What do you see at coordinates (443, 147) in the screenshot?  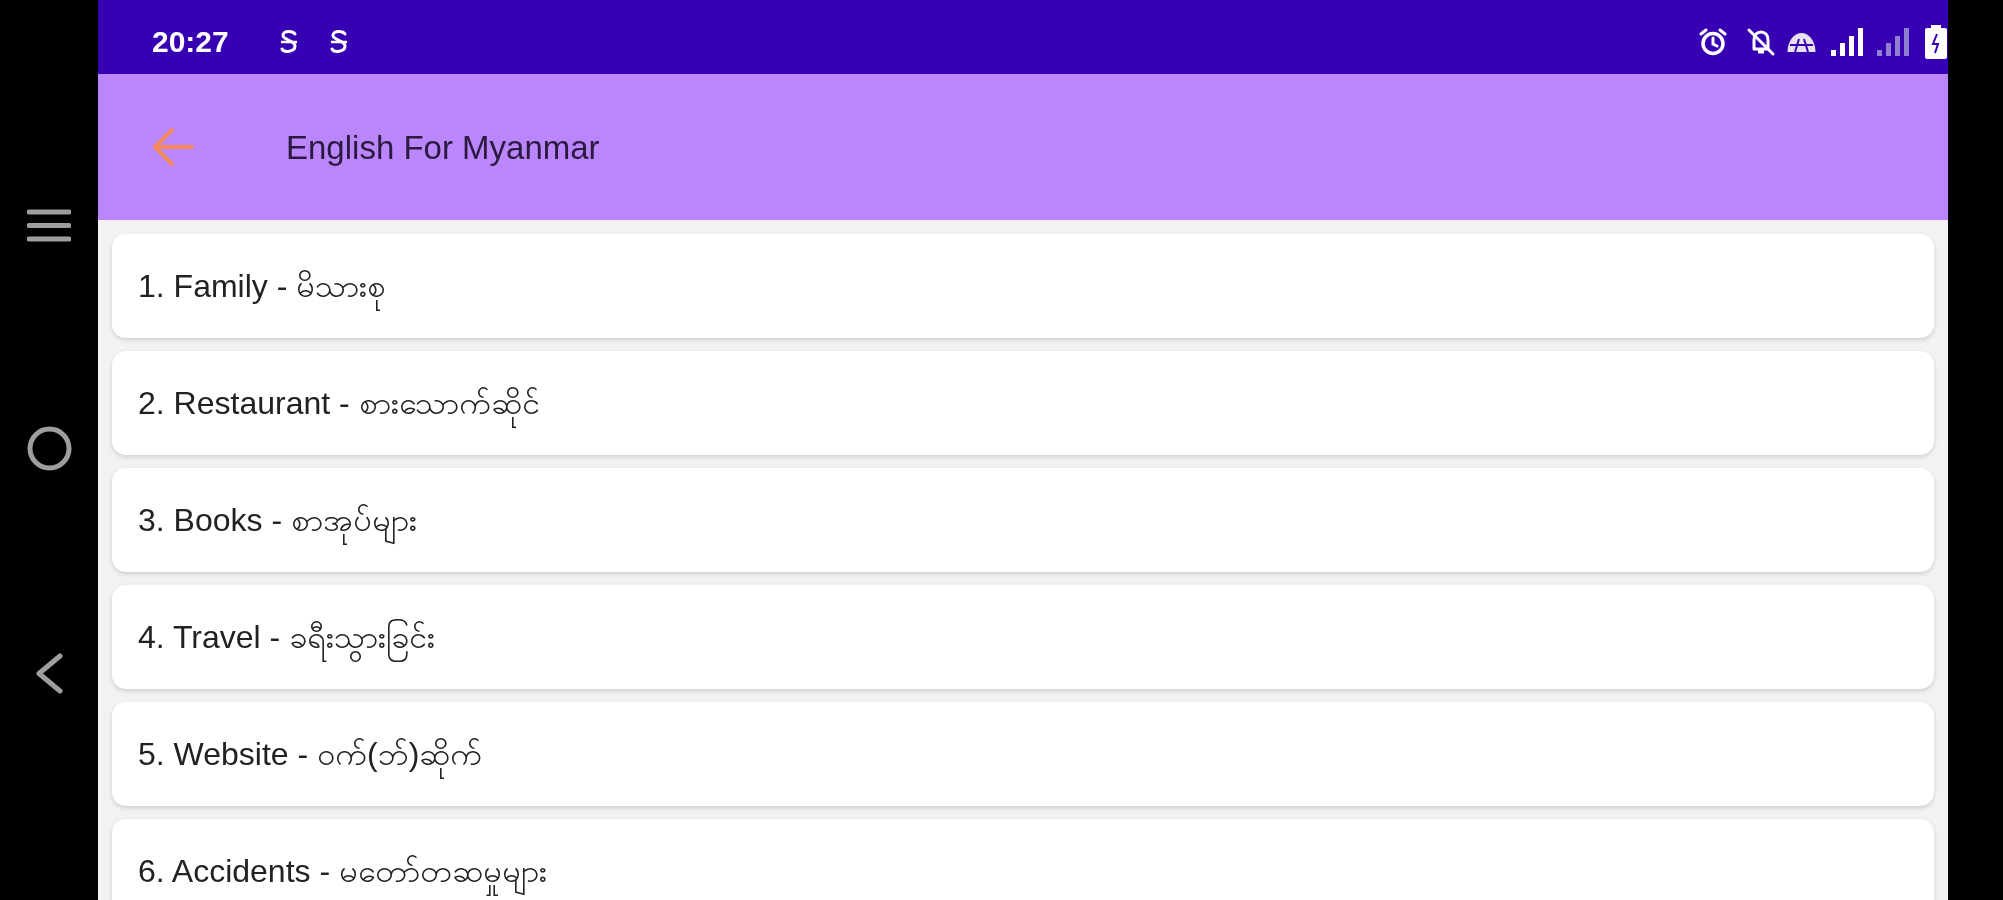 I see `app-title: English For Myanmar` at bounding box center [443, 147].